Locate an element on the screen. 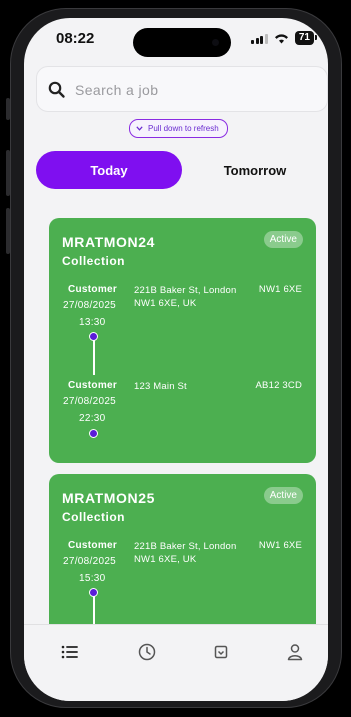  clock-icon is located at coordinates (147, 652).